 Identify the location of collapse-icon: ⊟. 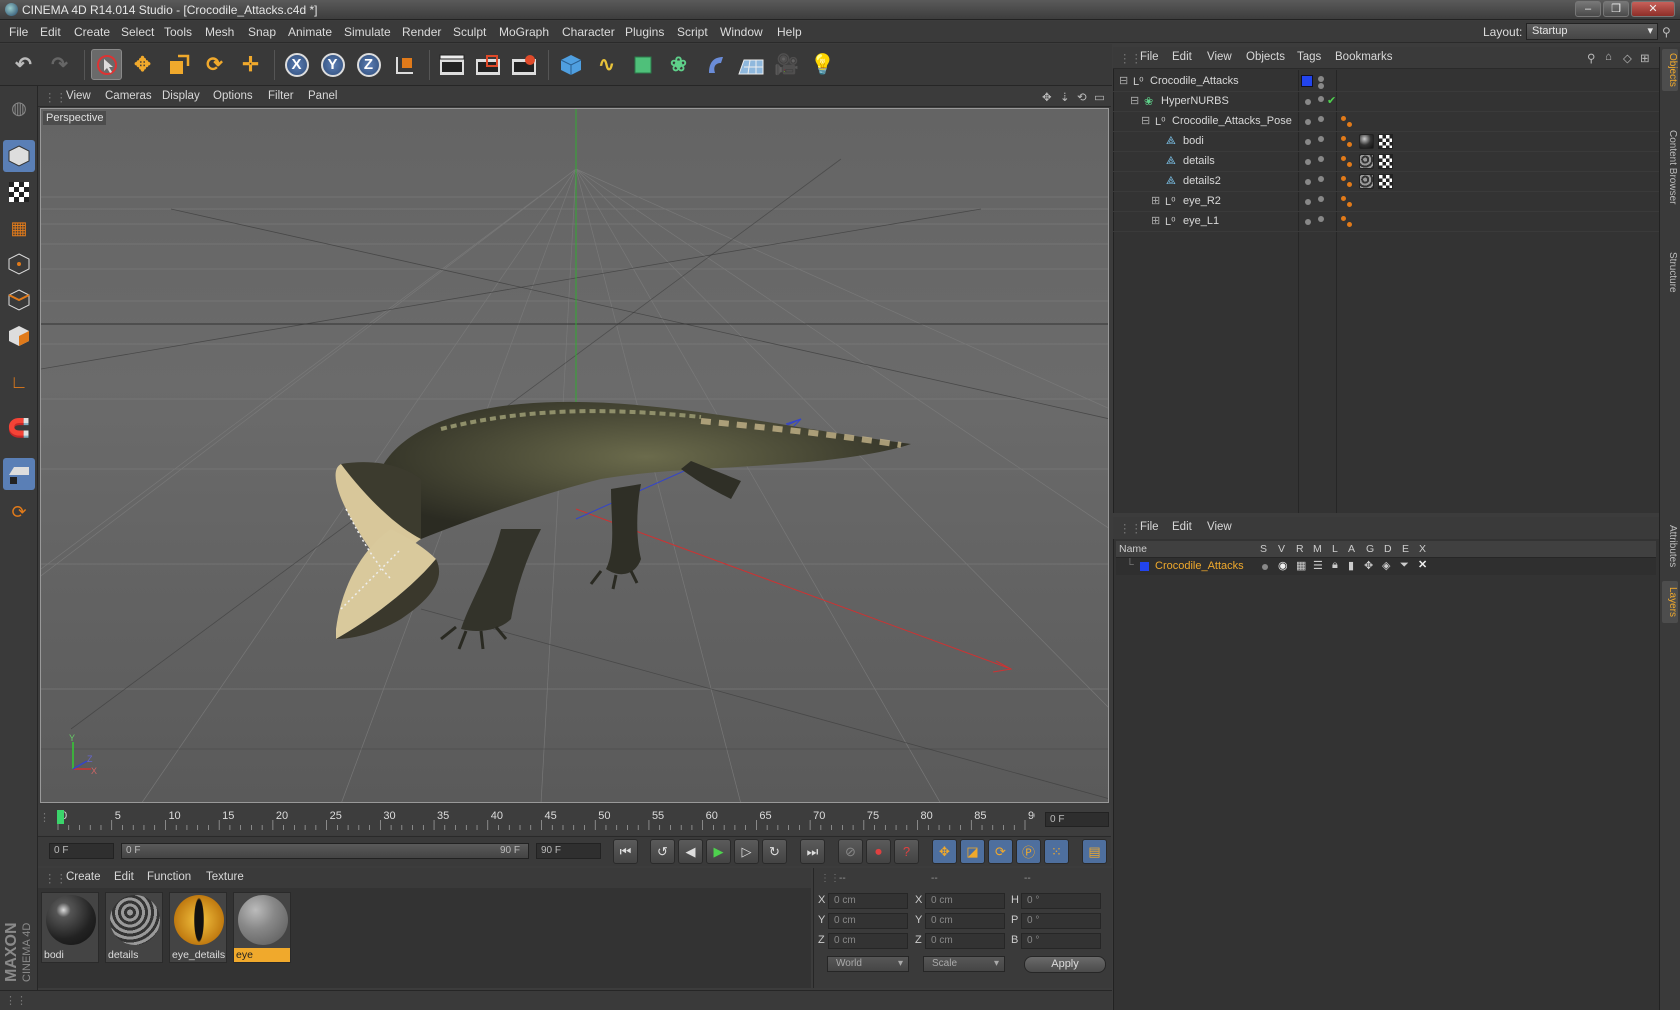
(1134, 100).